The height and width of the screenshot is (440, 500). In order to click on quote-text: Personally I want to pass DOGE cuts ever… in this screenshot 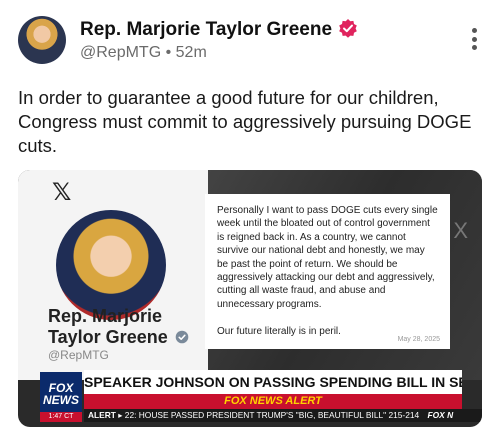, I will do `click(327, 271)`.